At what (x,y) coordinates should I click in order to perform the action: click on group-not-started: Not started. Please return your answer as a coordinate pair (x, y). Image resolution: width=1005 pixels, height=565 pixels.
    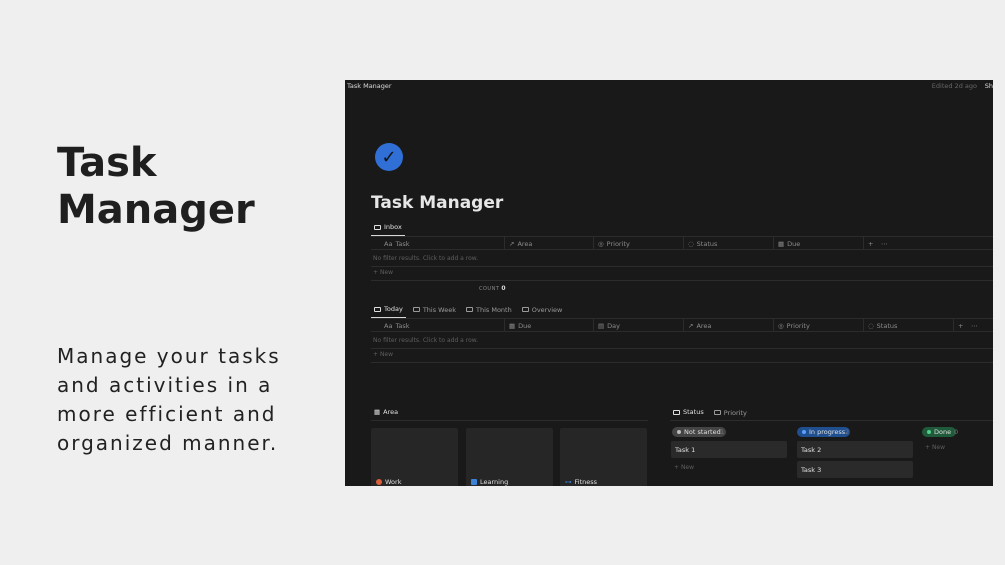
    Looking at the image, I should click on (699, 432).